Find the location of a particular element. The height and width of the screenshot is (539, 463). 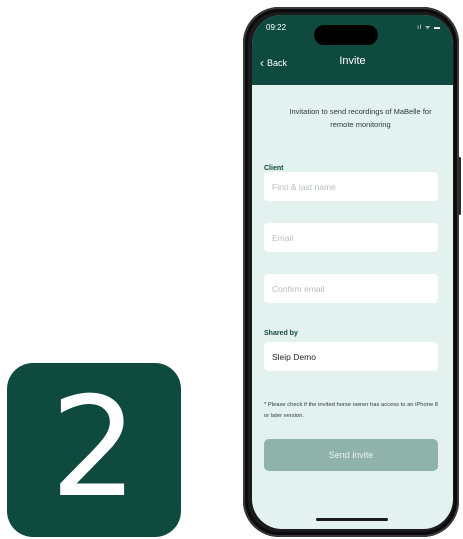

send-invite-button: Send invite is located at coordinates (351, 455).